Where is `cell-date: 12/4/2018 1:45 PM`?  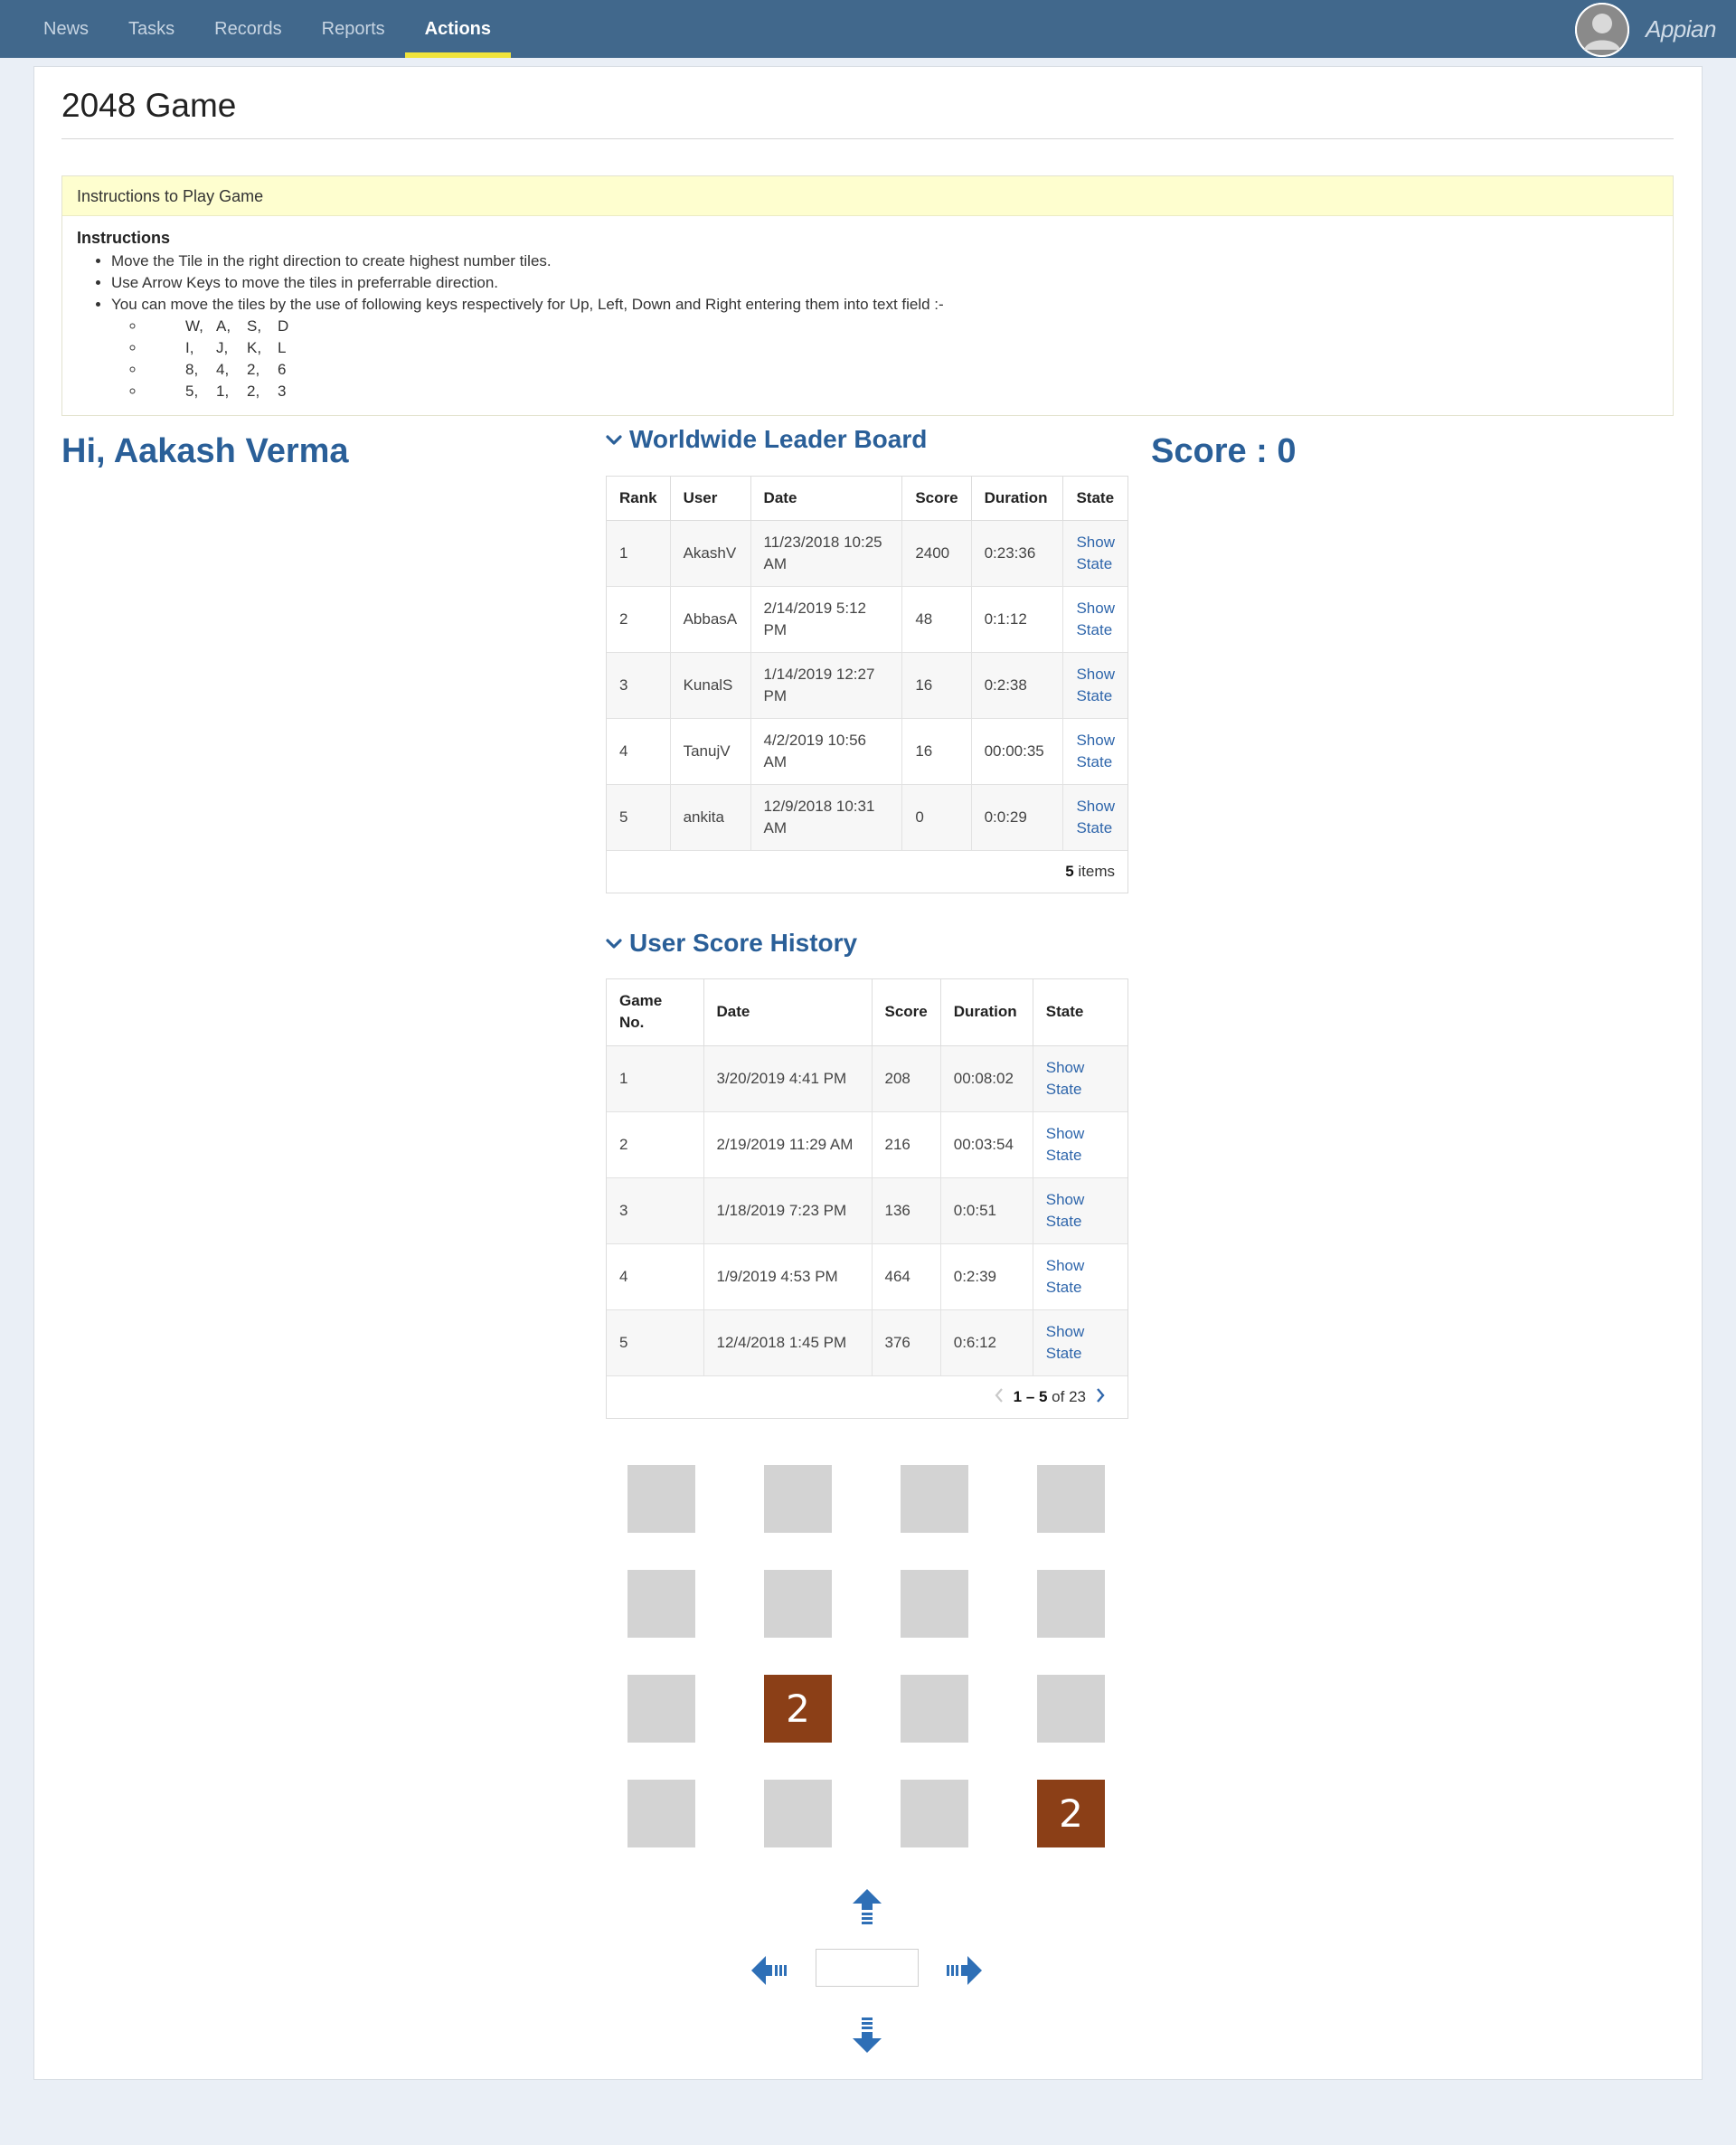
cell-date: 12/4/2018 1:45 PM is located at coordinates (788, 1342).